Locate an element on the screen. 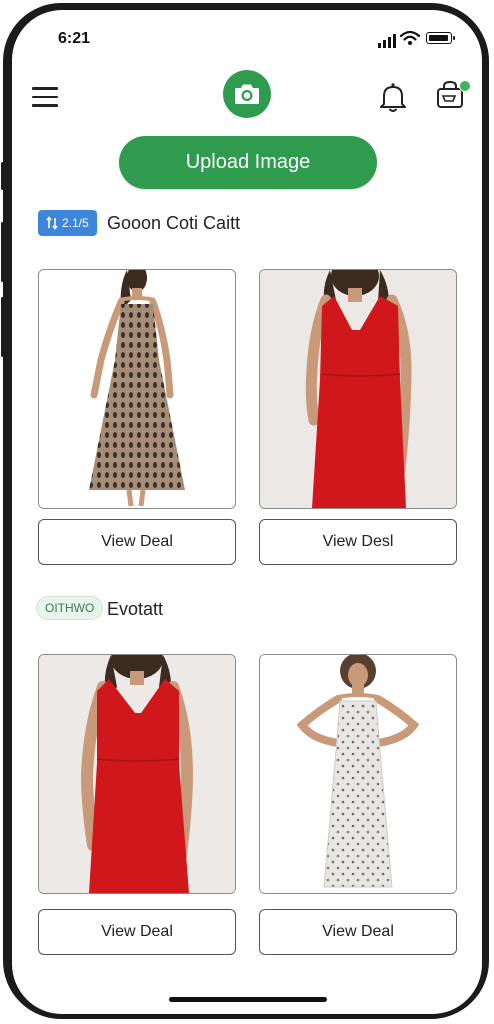 This screenshot has width=494, height=1024. section-title-1: Gooon Coti Caitt is located at coordinates (174, 223).